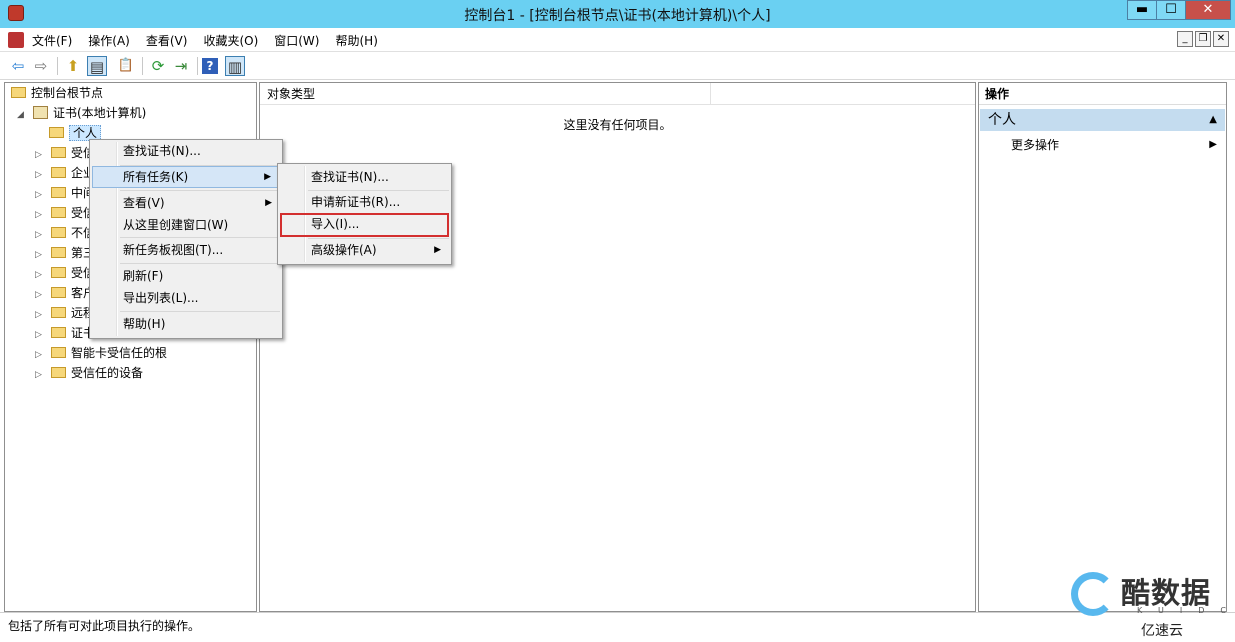  I want to click on maximize-button: ☐, so click(1171, 10).